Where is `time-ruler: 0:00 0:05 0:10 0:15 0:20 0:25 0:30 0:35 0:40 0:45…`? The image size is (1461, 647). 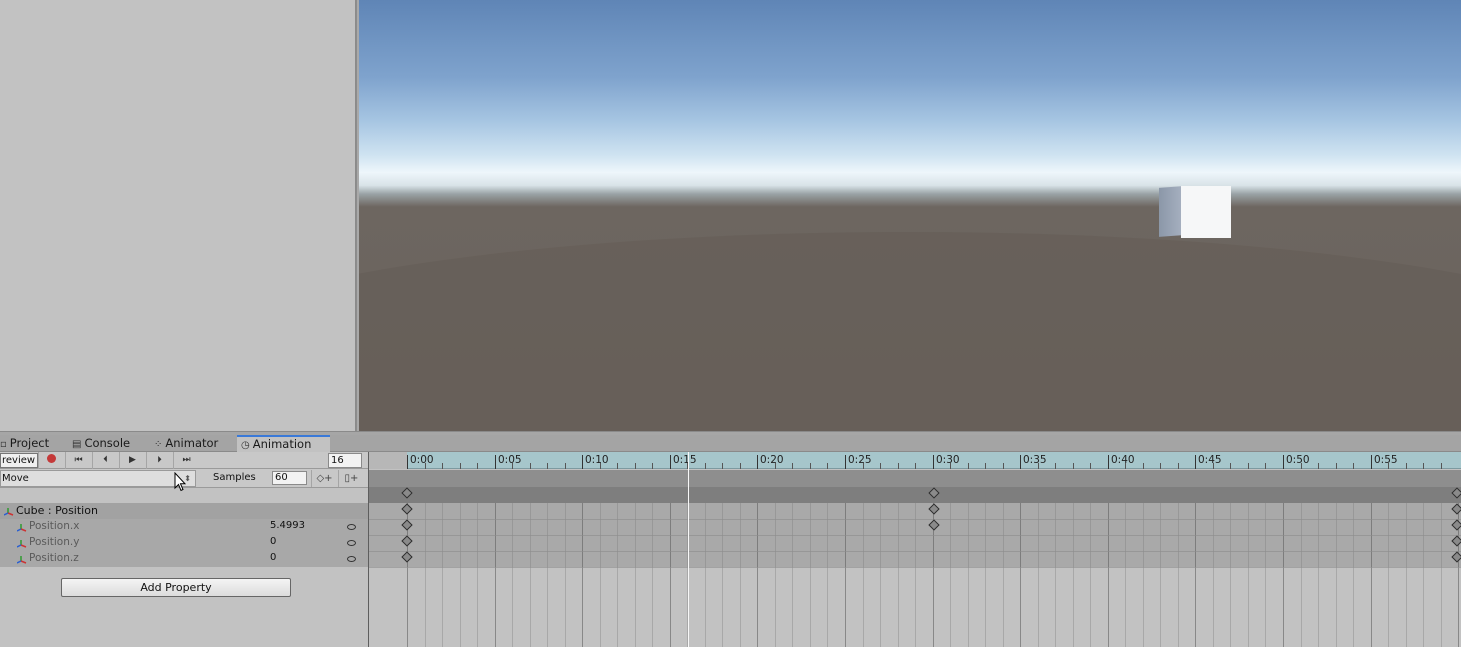 time-ruler: 0:00 0:05 0:10 0:15 0:20 0:25 0:30 0:35 0:40 0:45… is located at coordinates (915, 460).